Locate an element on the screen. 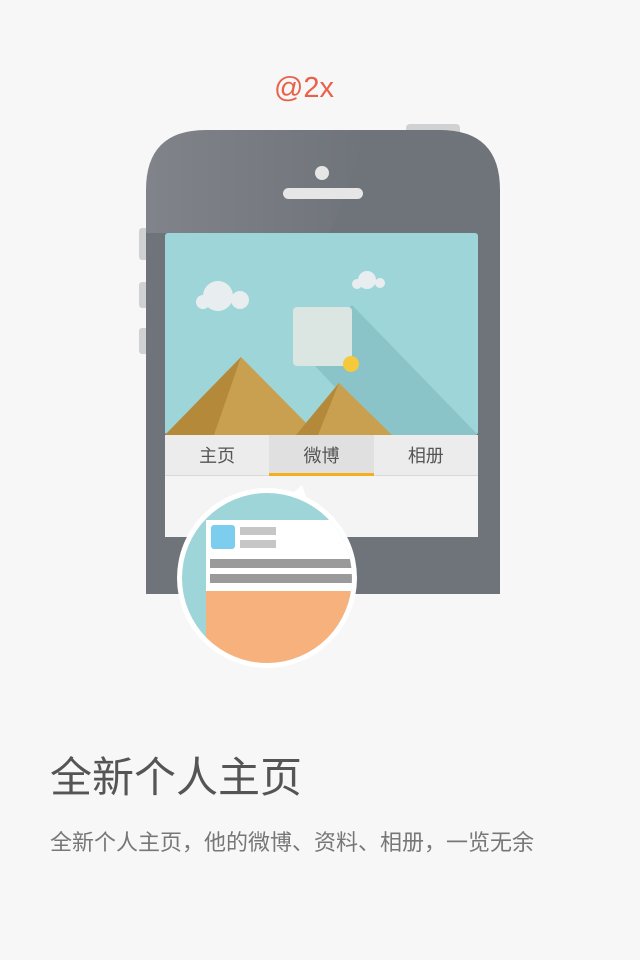 This screenshot has width=640, height=960. profile-tab-bar: 主页 微博 相册 is located at coordinates (321, 455).